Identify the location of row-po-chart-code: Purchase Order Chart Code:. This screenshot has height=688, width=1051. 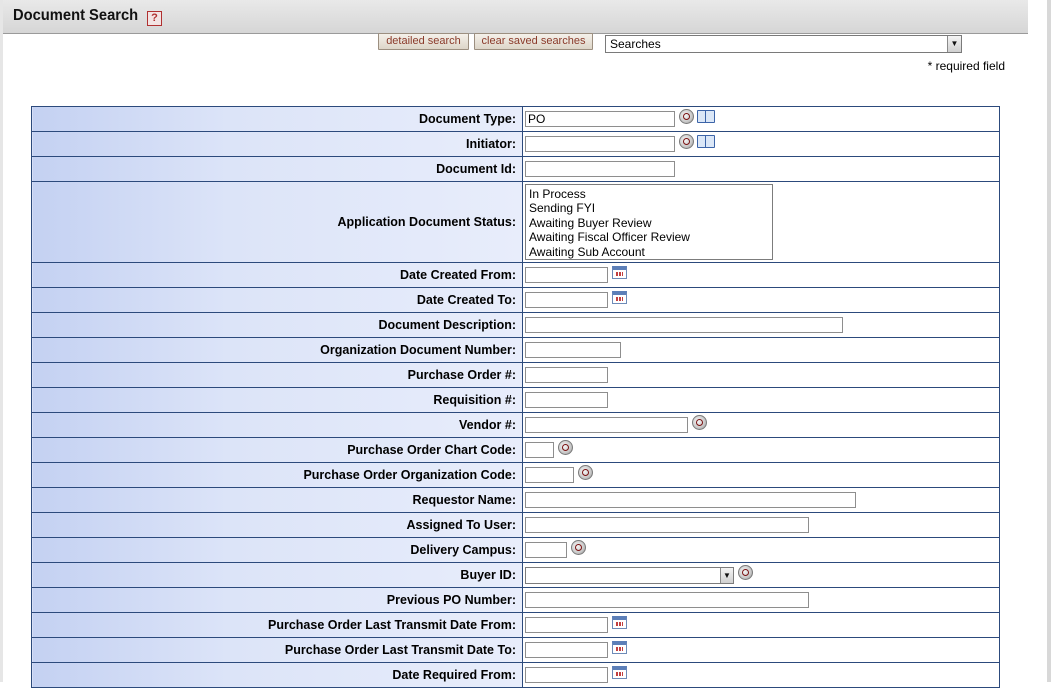
(515, 450).